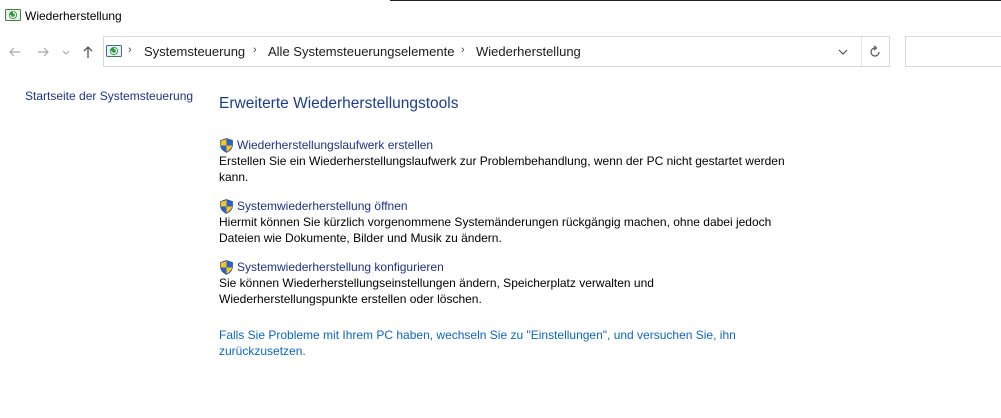 The height and width of the screenshot is (418, 1001). I want to click on search-input, so click(953, 51).